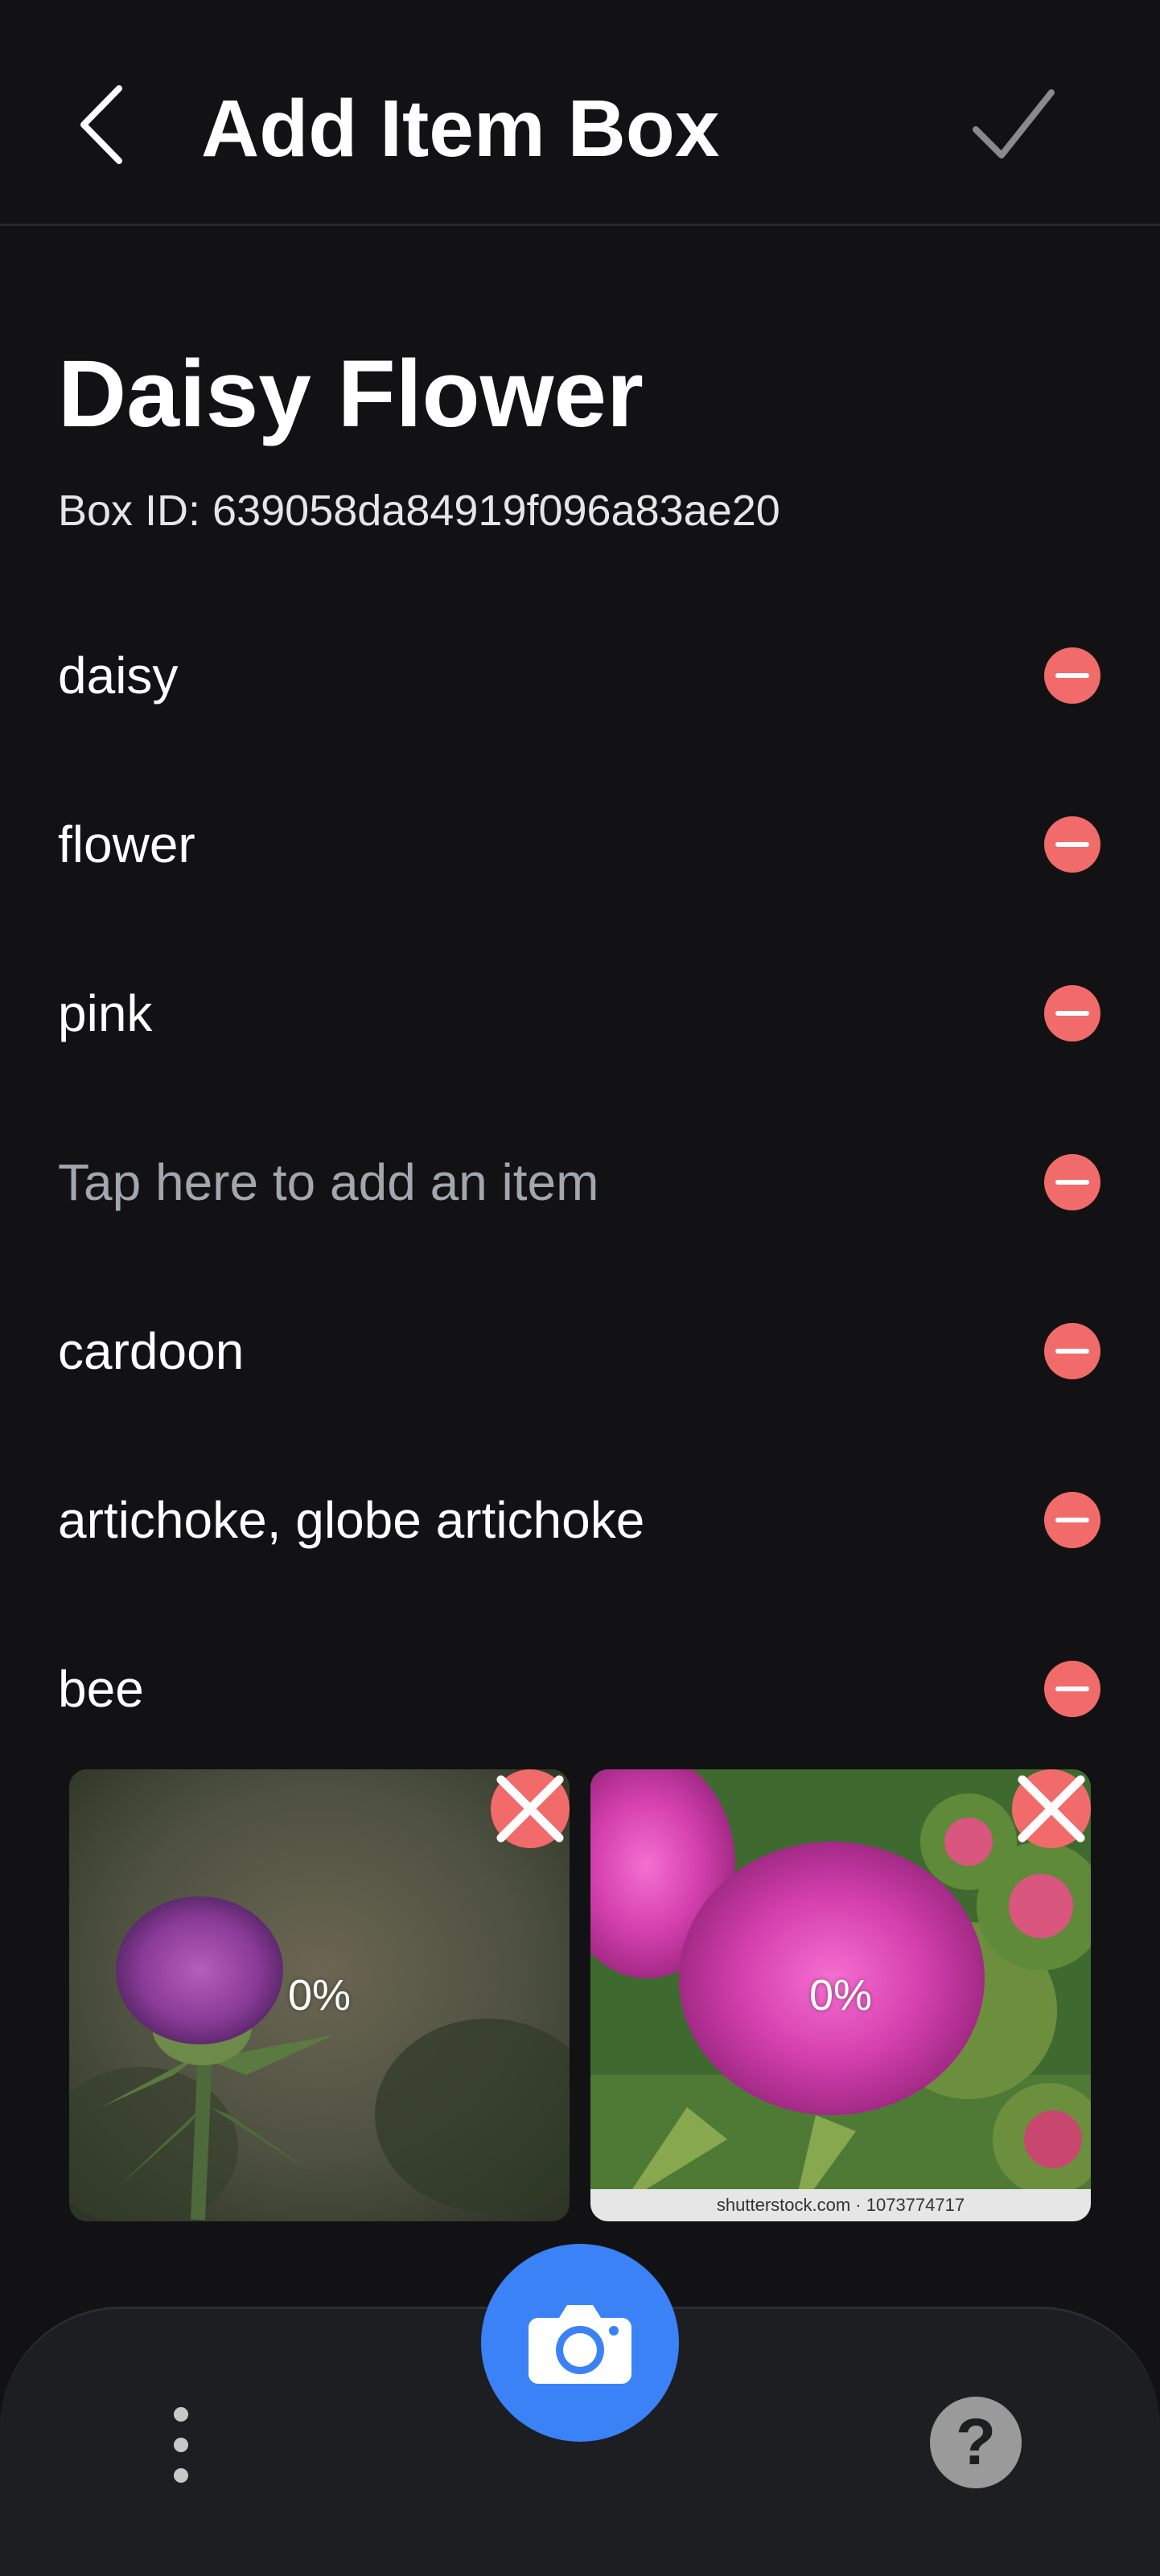 This screenshot has width=1160, height=2576. I want to click on item-label: flower, so click(126, 844).